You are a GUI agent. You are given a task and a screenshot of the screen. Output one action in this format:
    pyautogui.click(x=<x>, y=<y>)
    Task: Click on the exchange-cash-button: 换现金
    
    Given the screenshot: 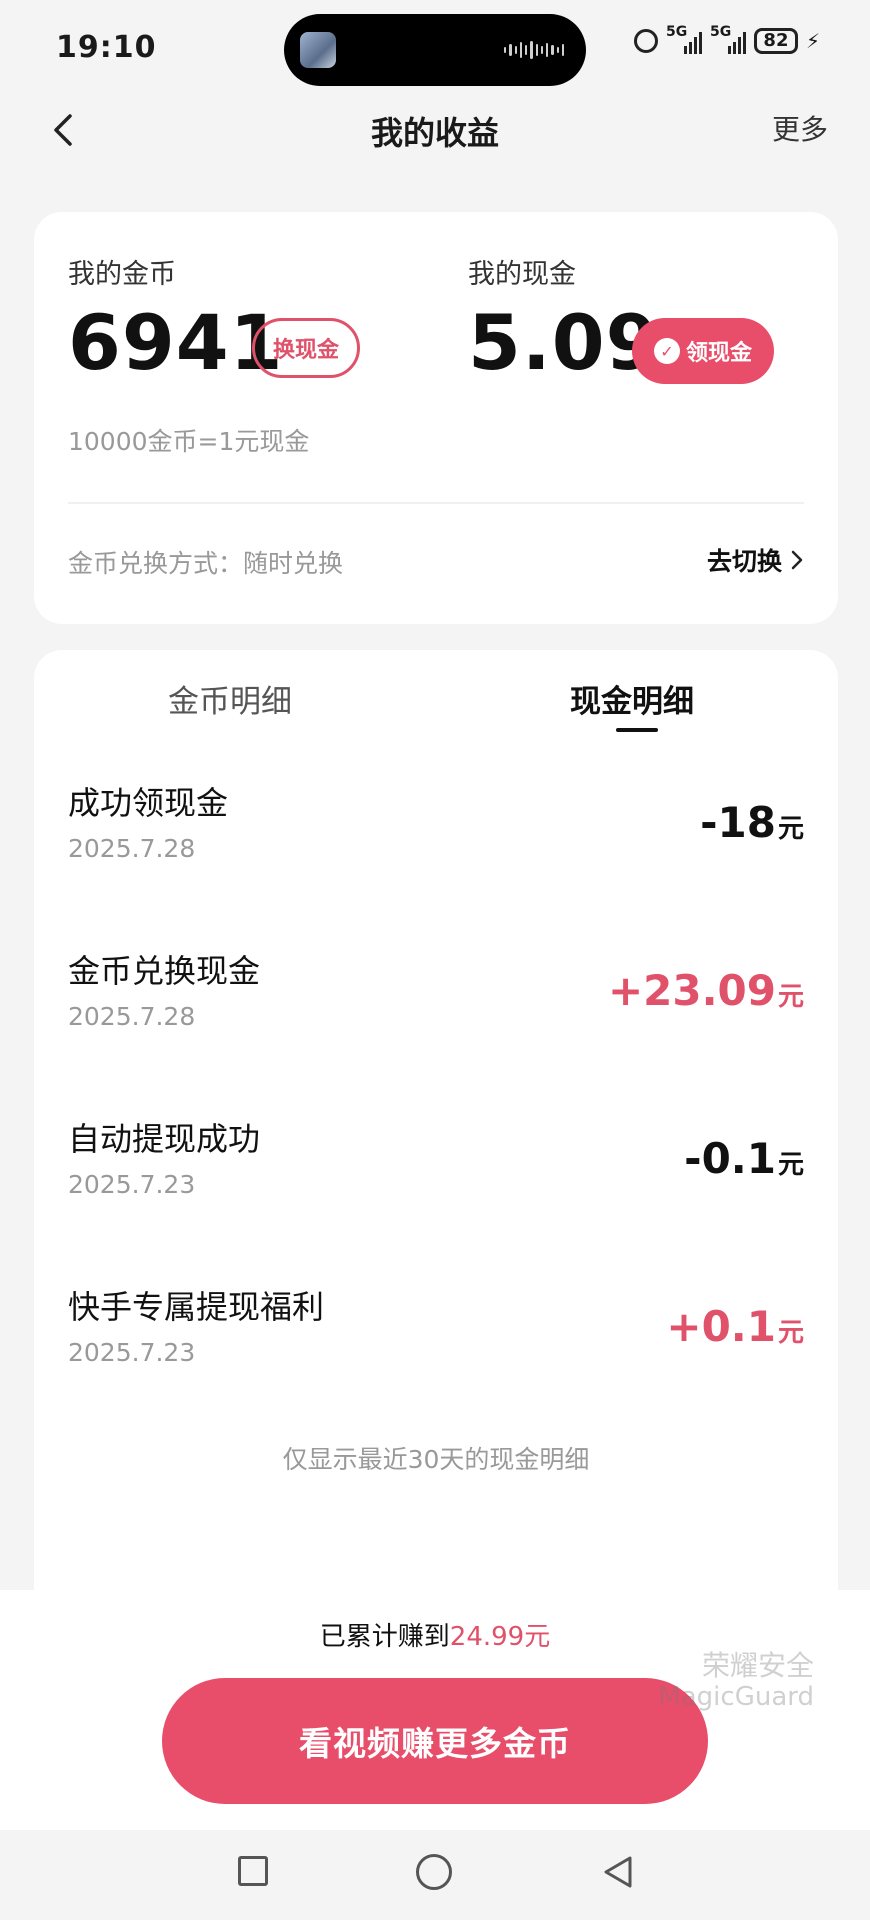 What is the action you would take?
    pyautogui.click(x=306, y=348)
    